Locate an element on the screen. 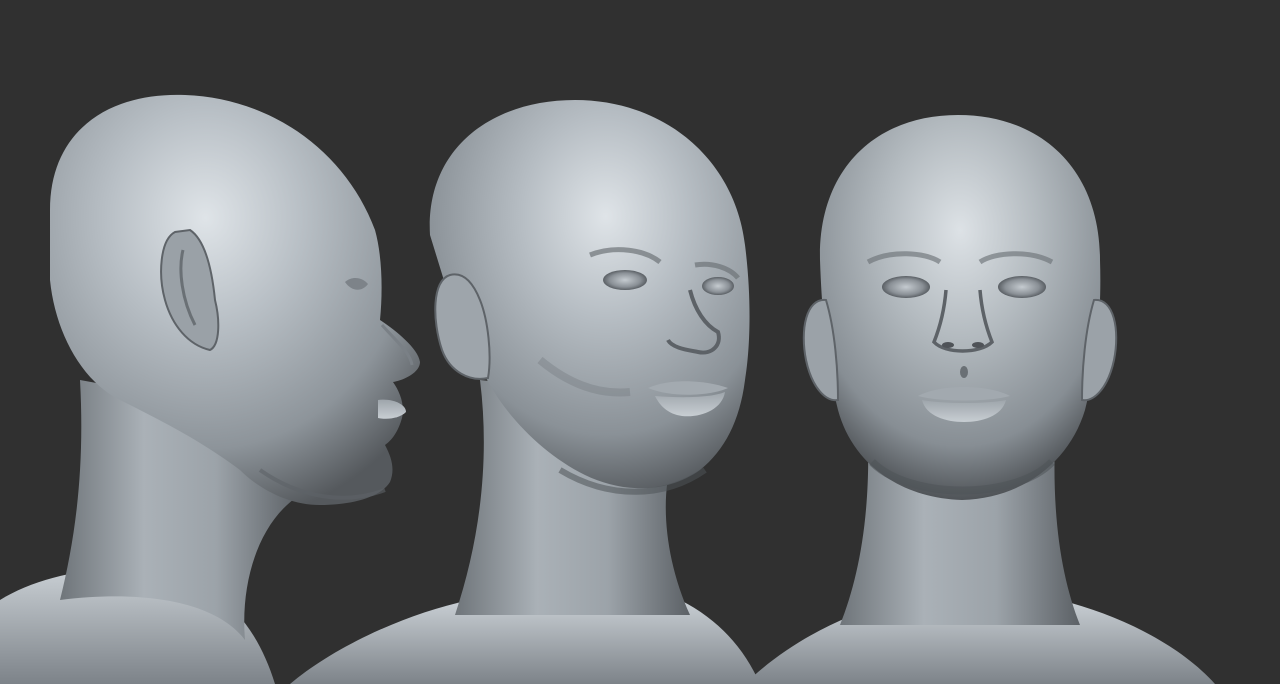  front-philtrum-piercing is located at coordinates (964, 372).